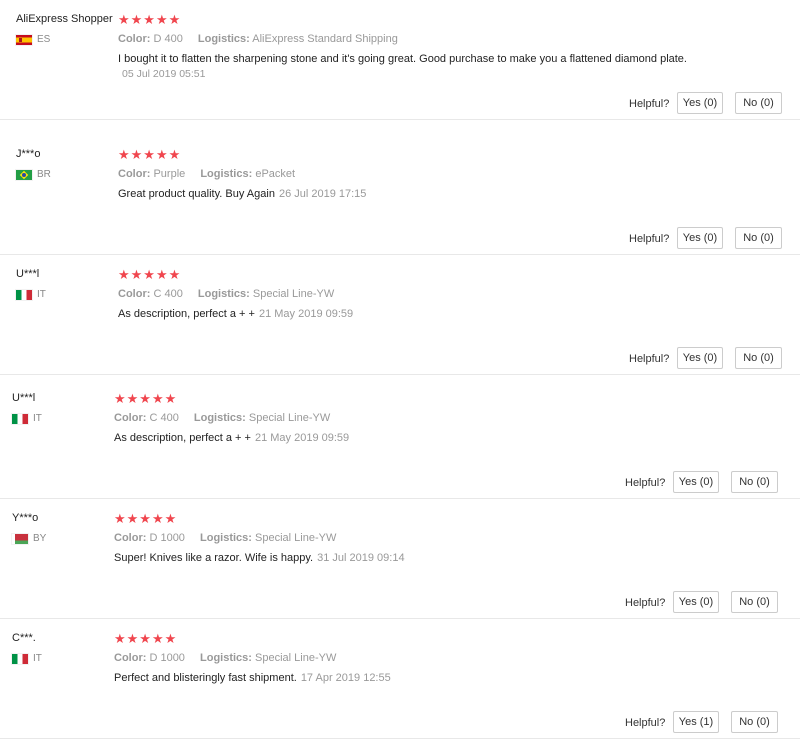  What do you see at coordinates (28, 154) in the screenshot?
I see `reviewer-name: J***o` at bounding box center [28, 154].